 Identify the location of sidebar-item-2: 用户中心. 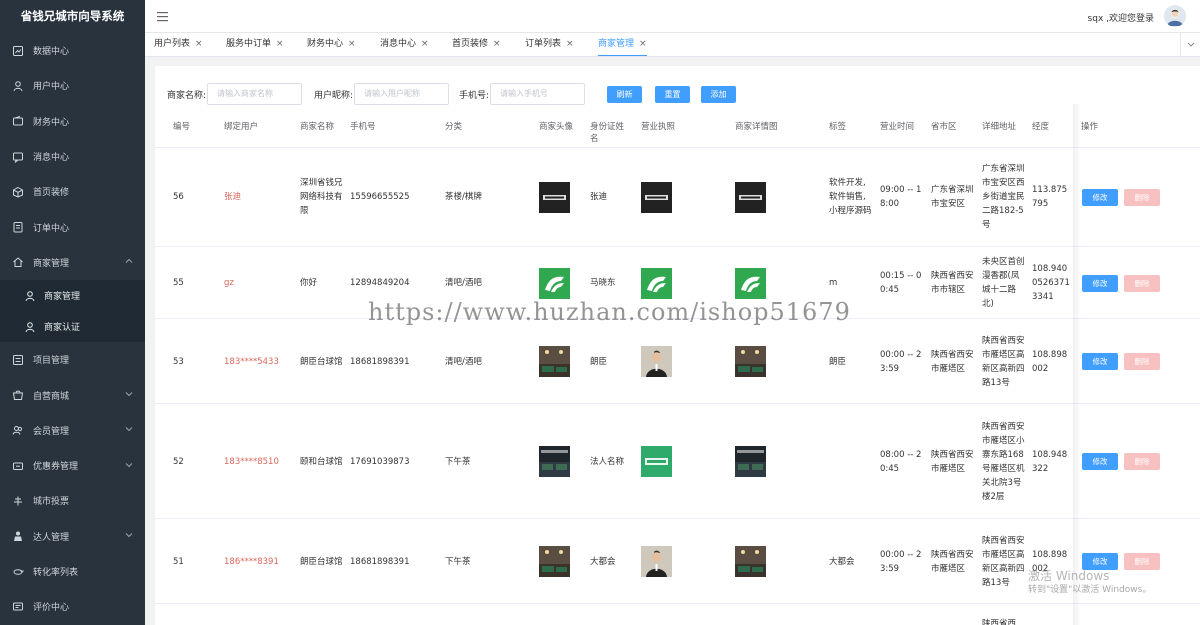
(72, 85).